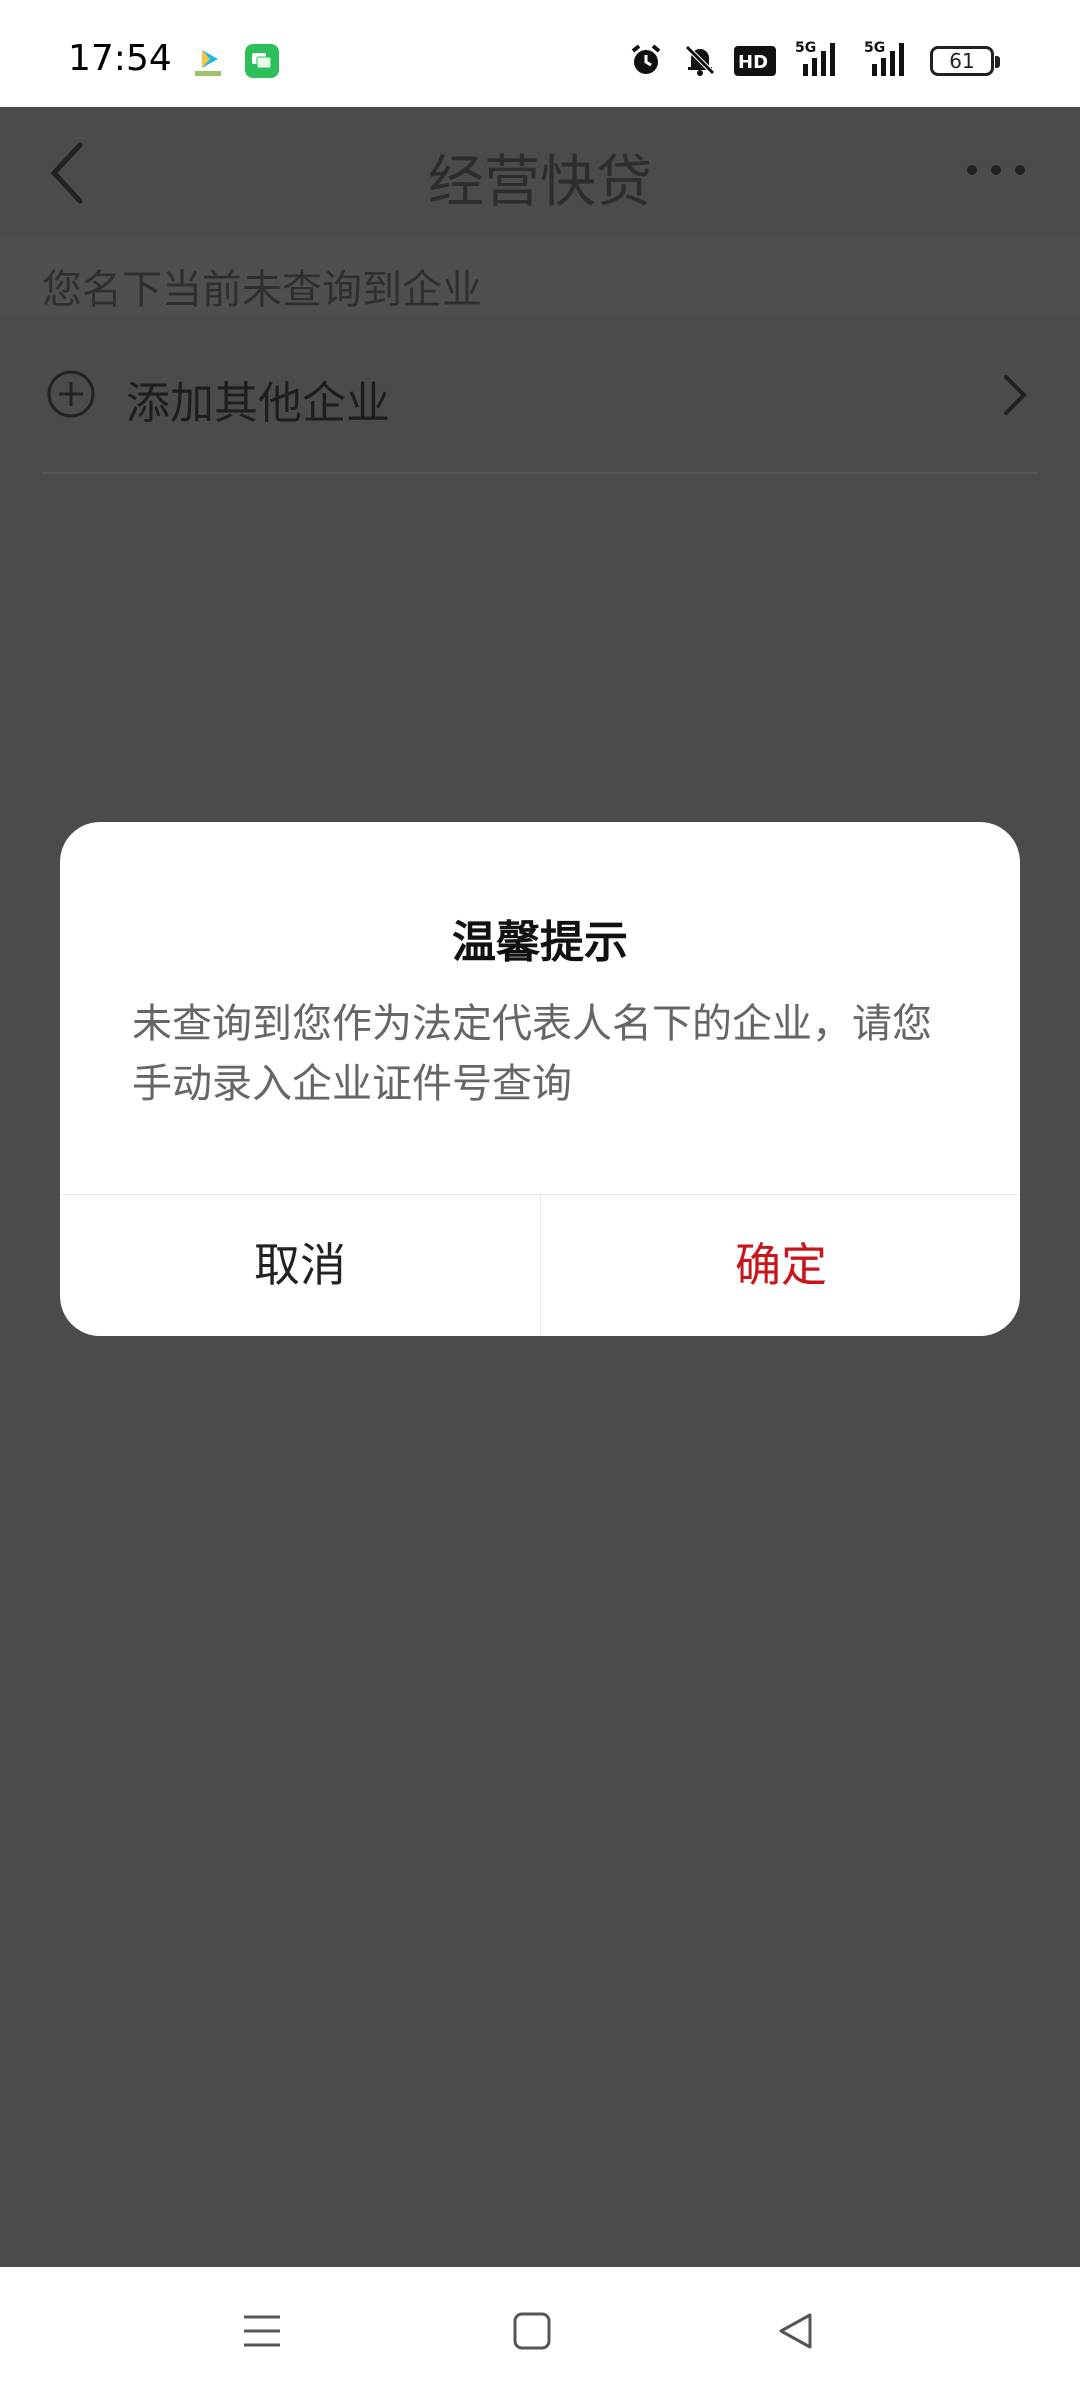  What do you see at coordinates (300, 1265) in the screenshot?
I see `cancel-button: 取消` at bounding box center [300, 1265].